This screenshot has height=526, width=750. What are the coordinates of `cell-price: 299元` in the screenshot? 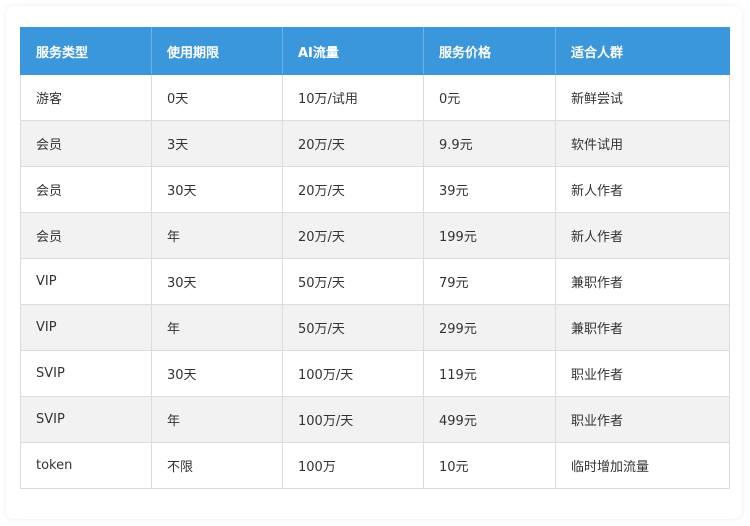 It's located at (489, 327).